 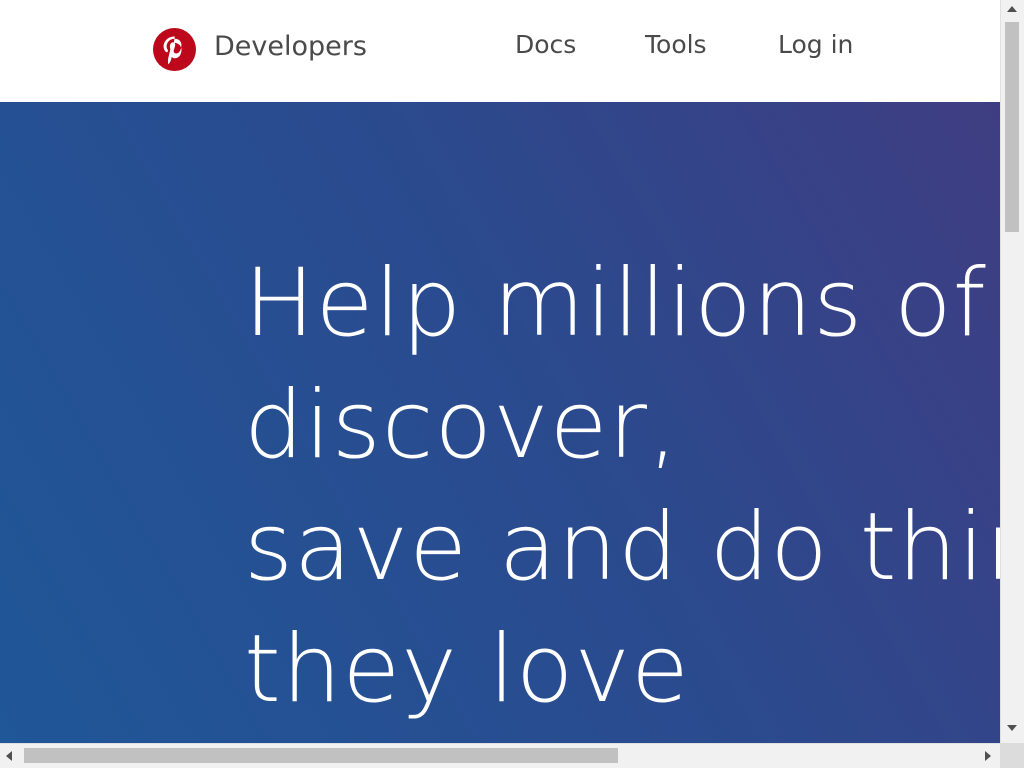 What do you see at coordinates (500, 51) in the screenshot?
I see `site-header: Developers Docs Tools Log in` at bounding box center [500, 51].